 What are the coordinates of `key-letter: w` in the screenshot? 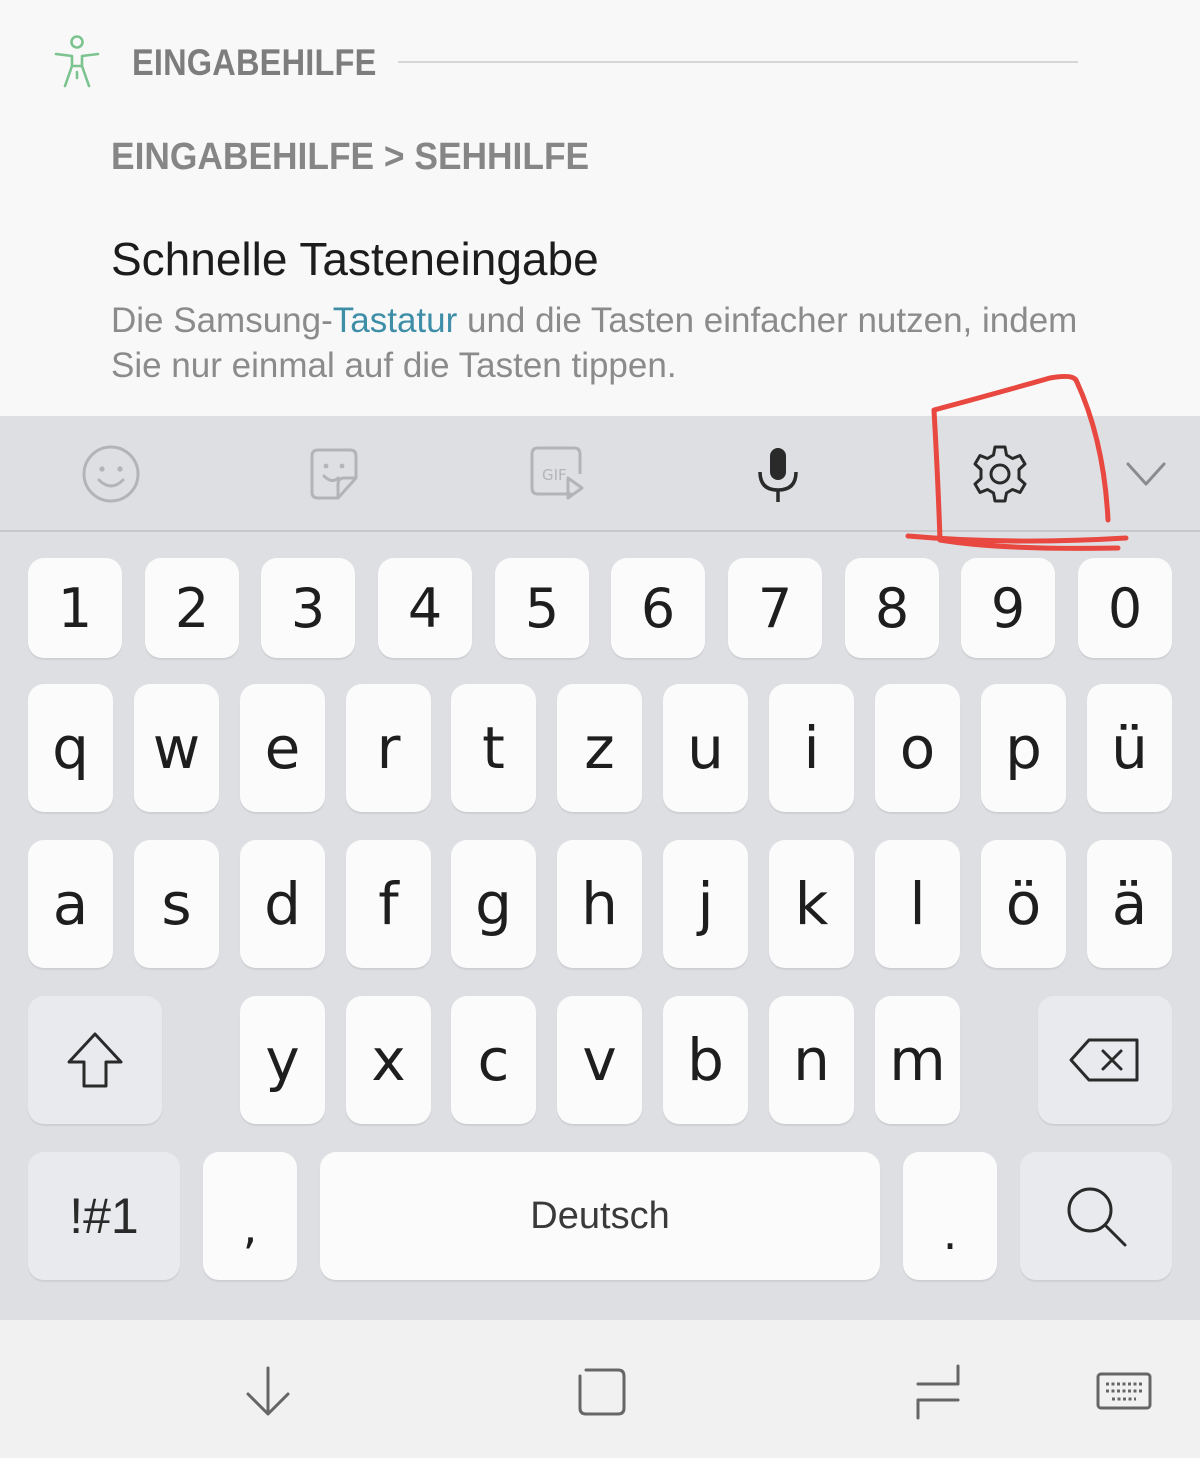 It's located at (176, 748).